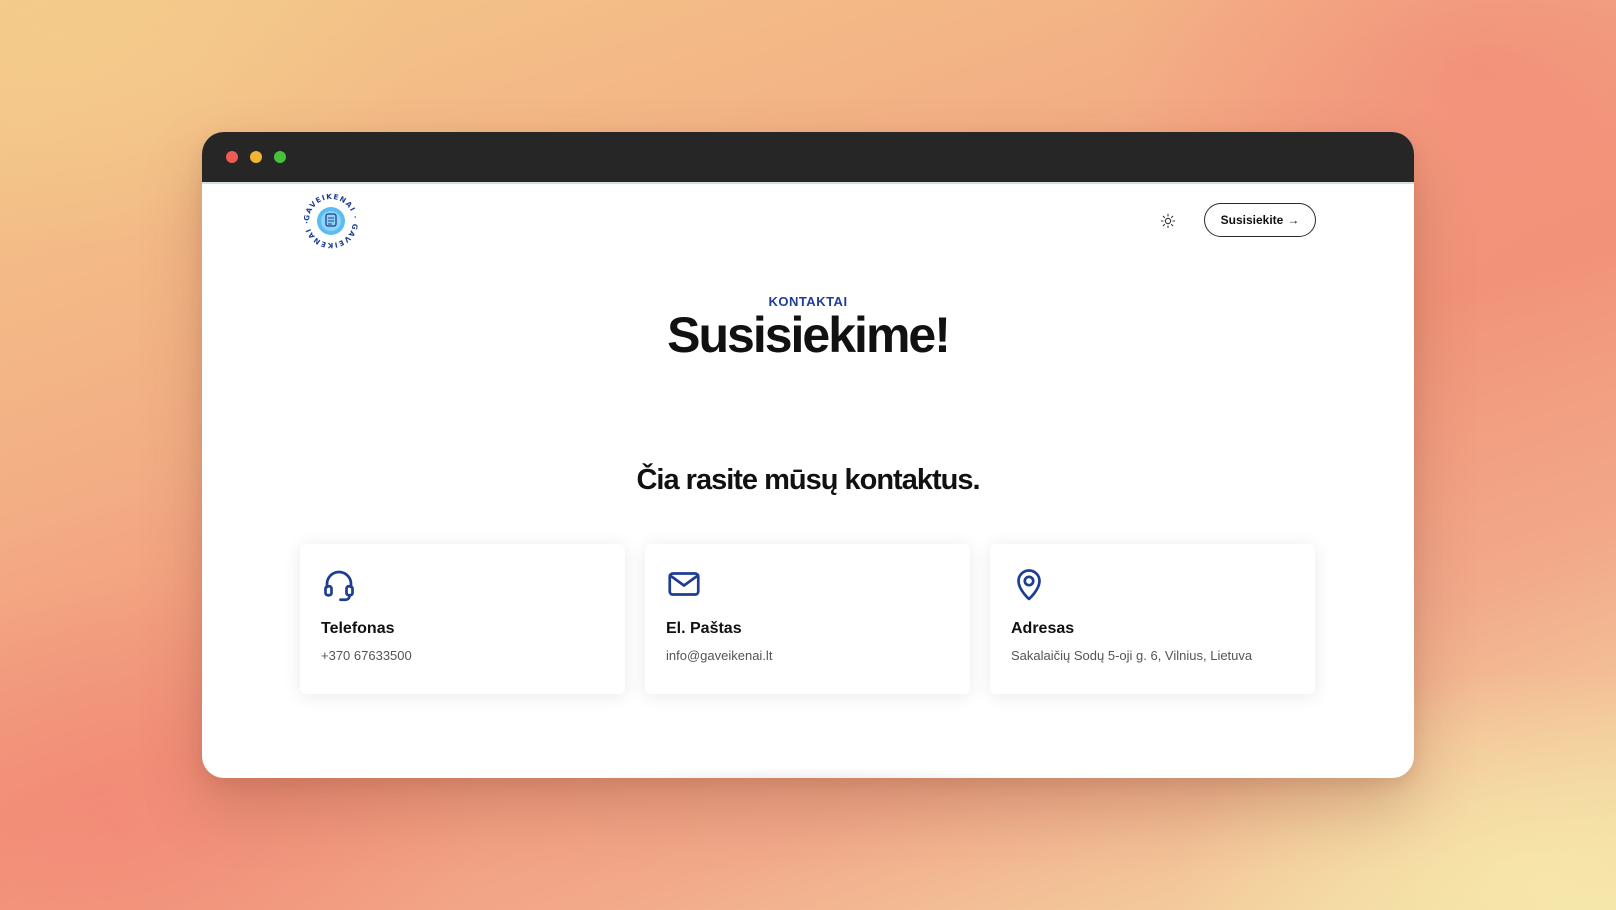  Describe the element at coordinates (704, 628) in the screenshot. I see `card-title: El. Paštas` at that location.